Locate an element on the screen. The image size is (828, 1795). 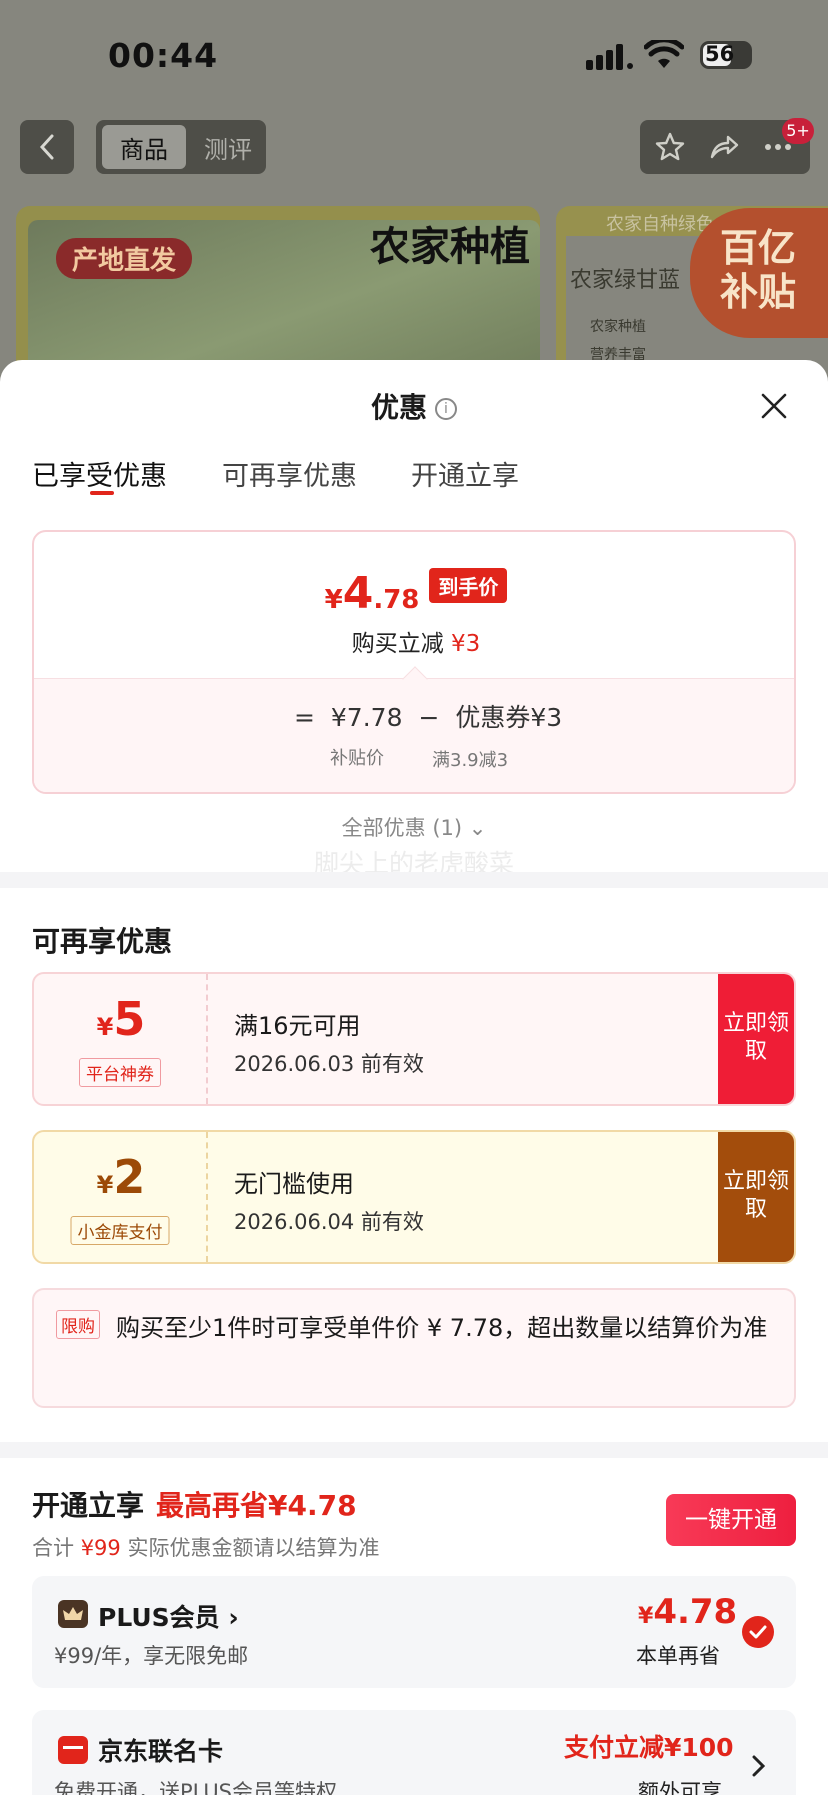
base-price: ¥7.78 is located at coordinates (366, 717).